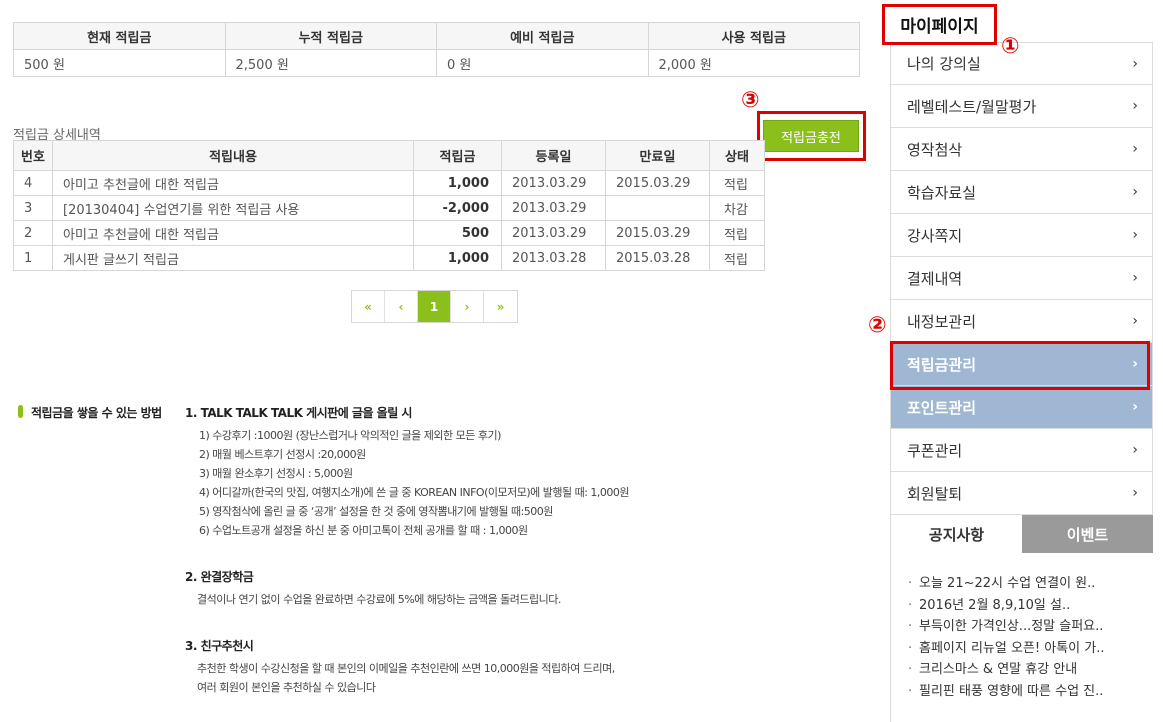 The height and width of the screenshot is (722, 1163). What do you see at coordinates (935, 278) in the screenshot?
I see `sidebar-item-label: 결제내역` at bounding box center [935, 278].